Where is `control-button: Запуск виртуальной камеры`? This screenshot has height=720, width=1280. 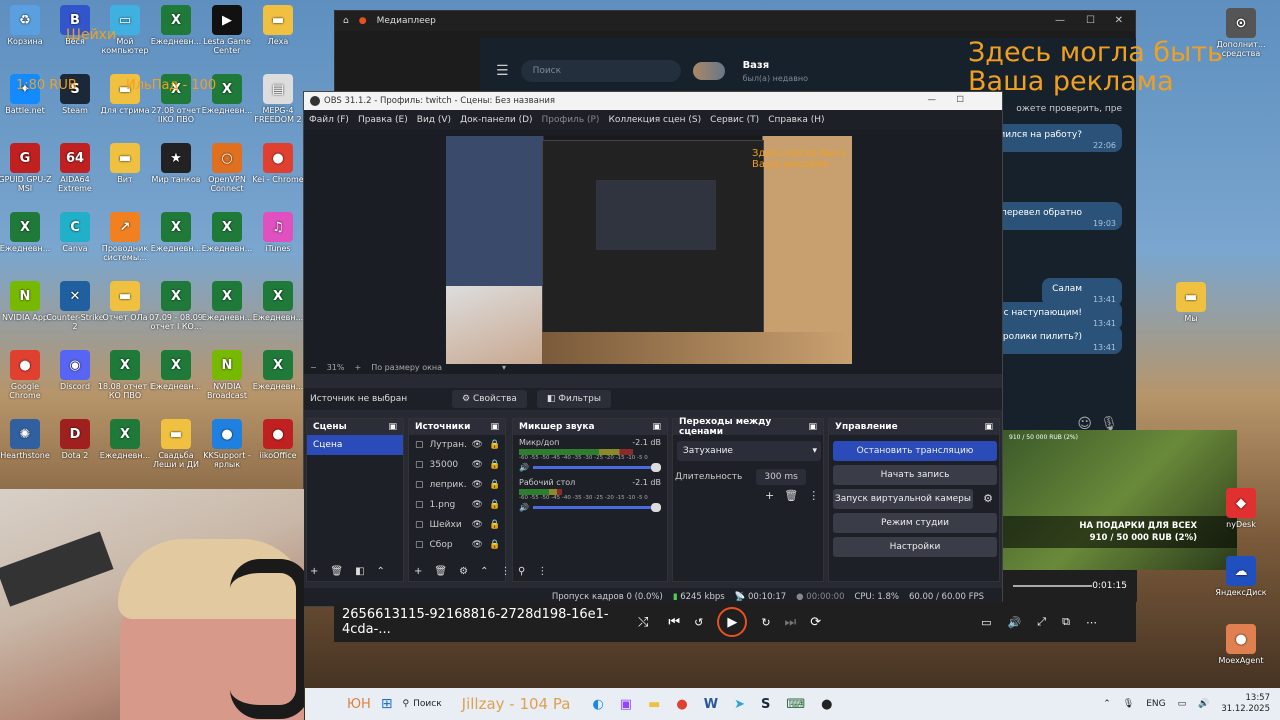 control-button: Запуск виртуальной камеры is located at coordinates (903, 499).